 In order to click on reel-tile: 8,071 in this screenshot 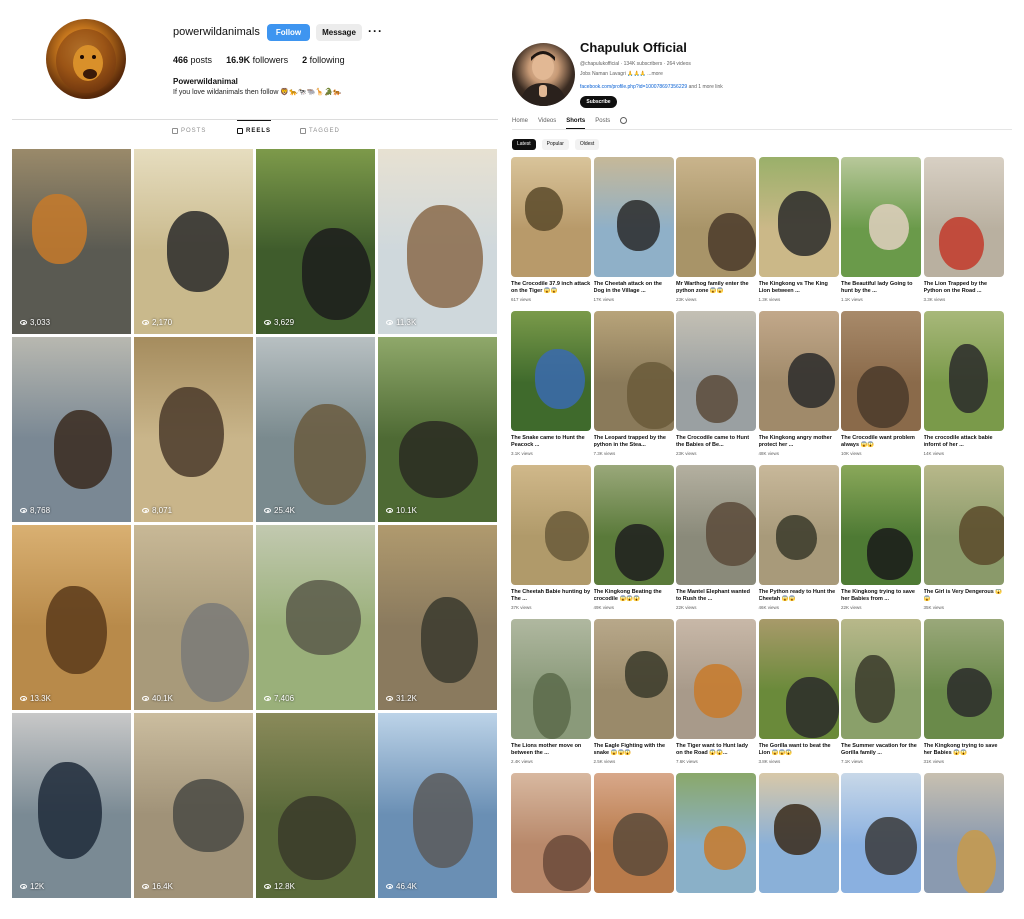, I will do `click(193, 429)`.